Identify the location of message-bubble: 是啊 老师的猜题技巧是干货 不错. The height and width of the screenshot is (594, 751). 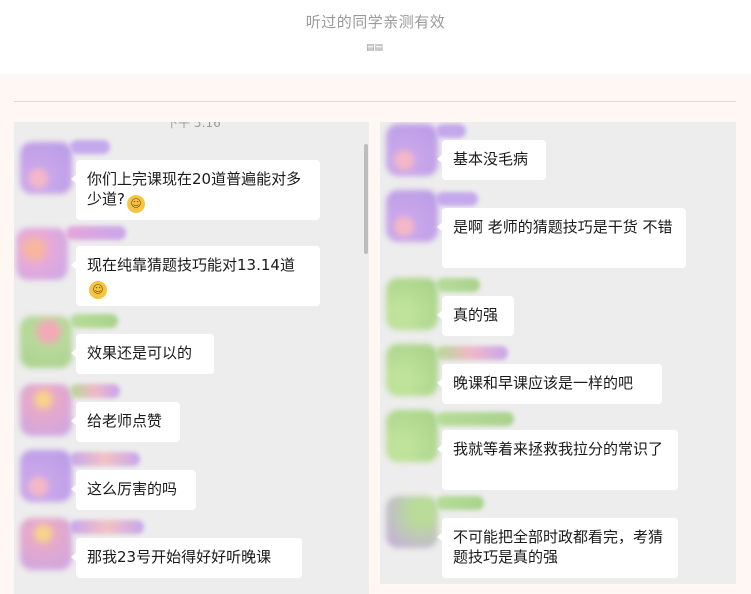
(561, 238).